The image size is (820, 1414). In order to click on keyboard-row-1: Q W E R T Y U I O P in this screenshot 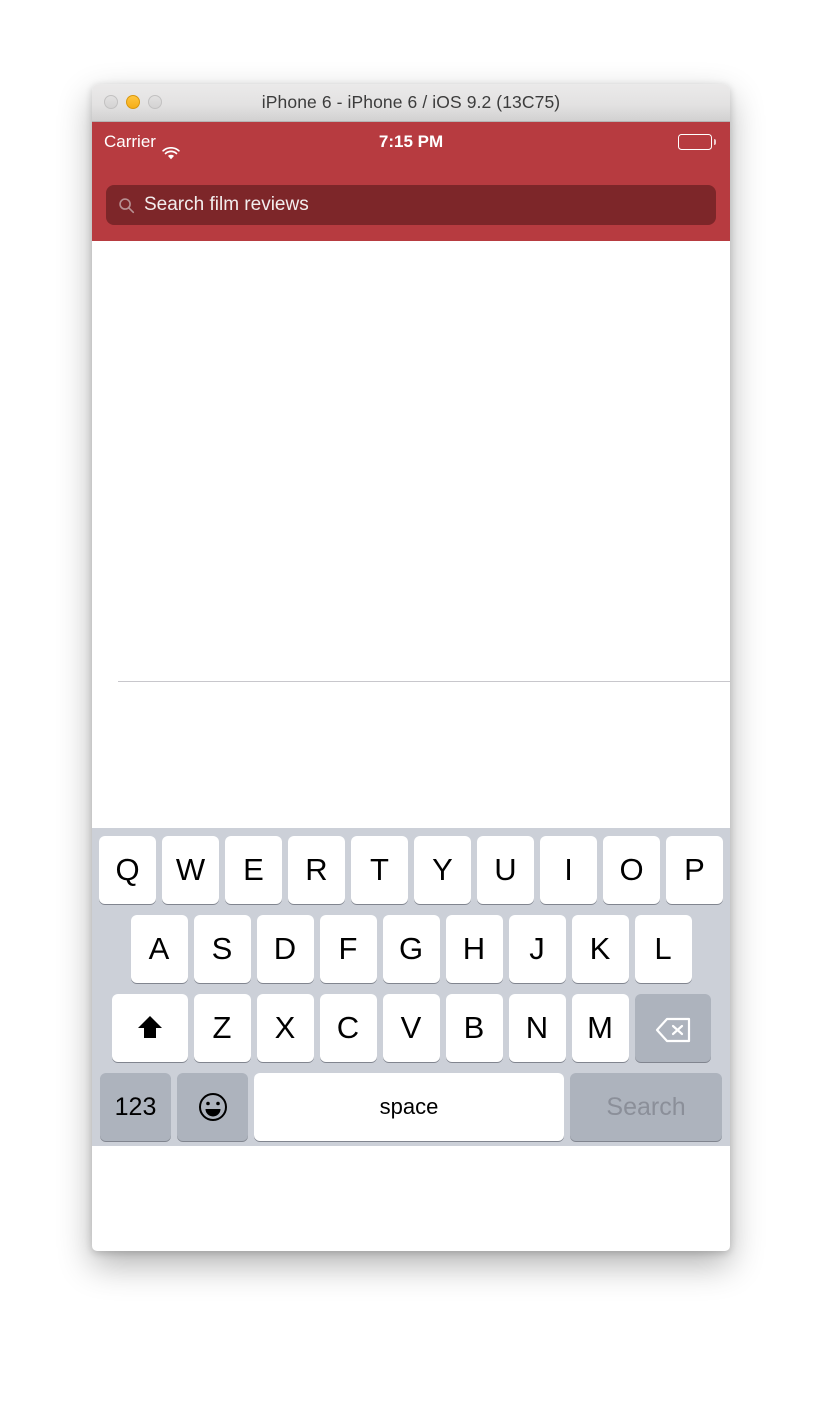, I will do `click(411, 870)`.